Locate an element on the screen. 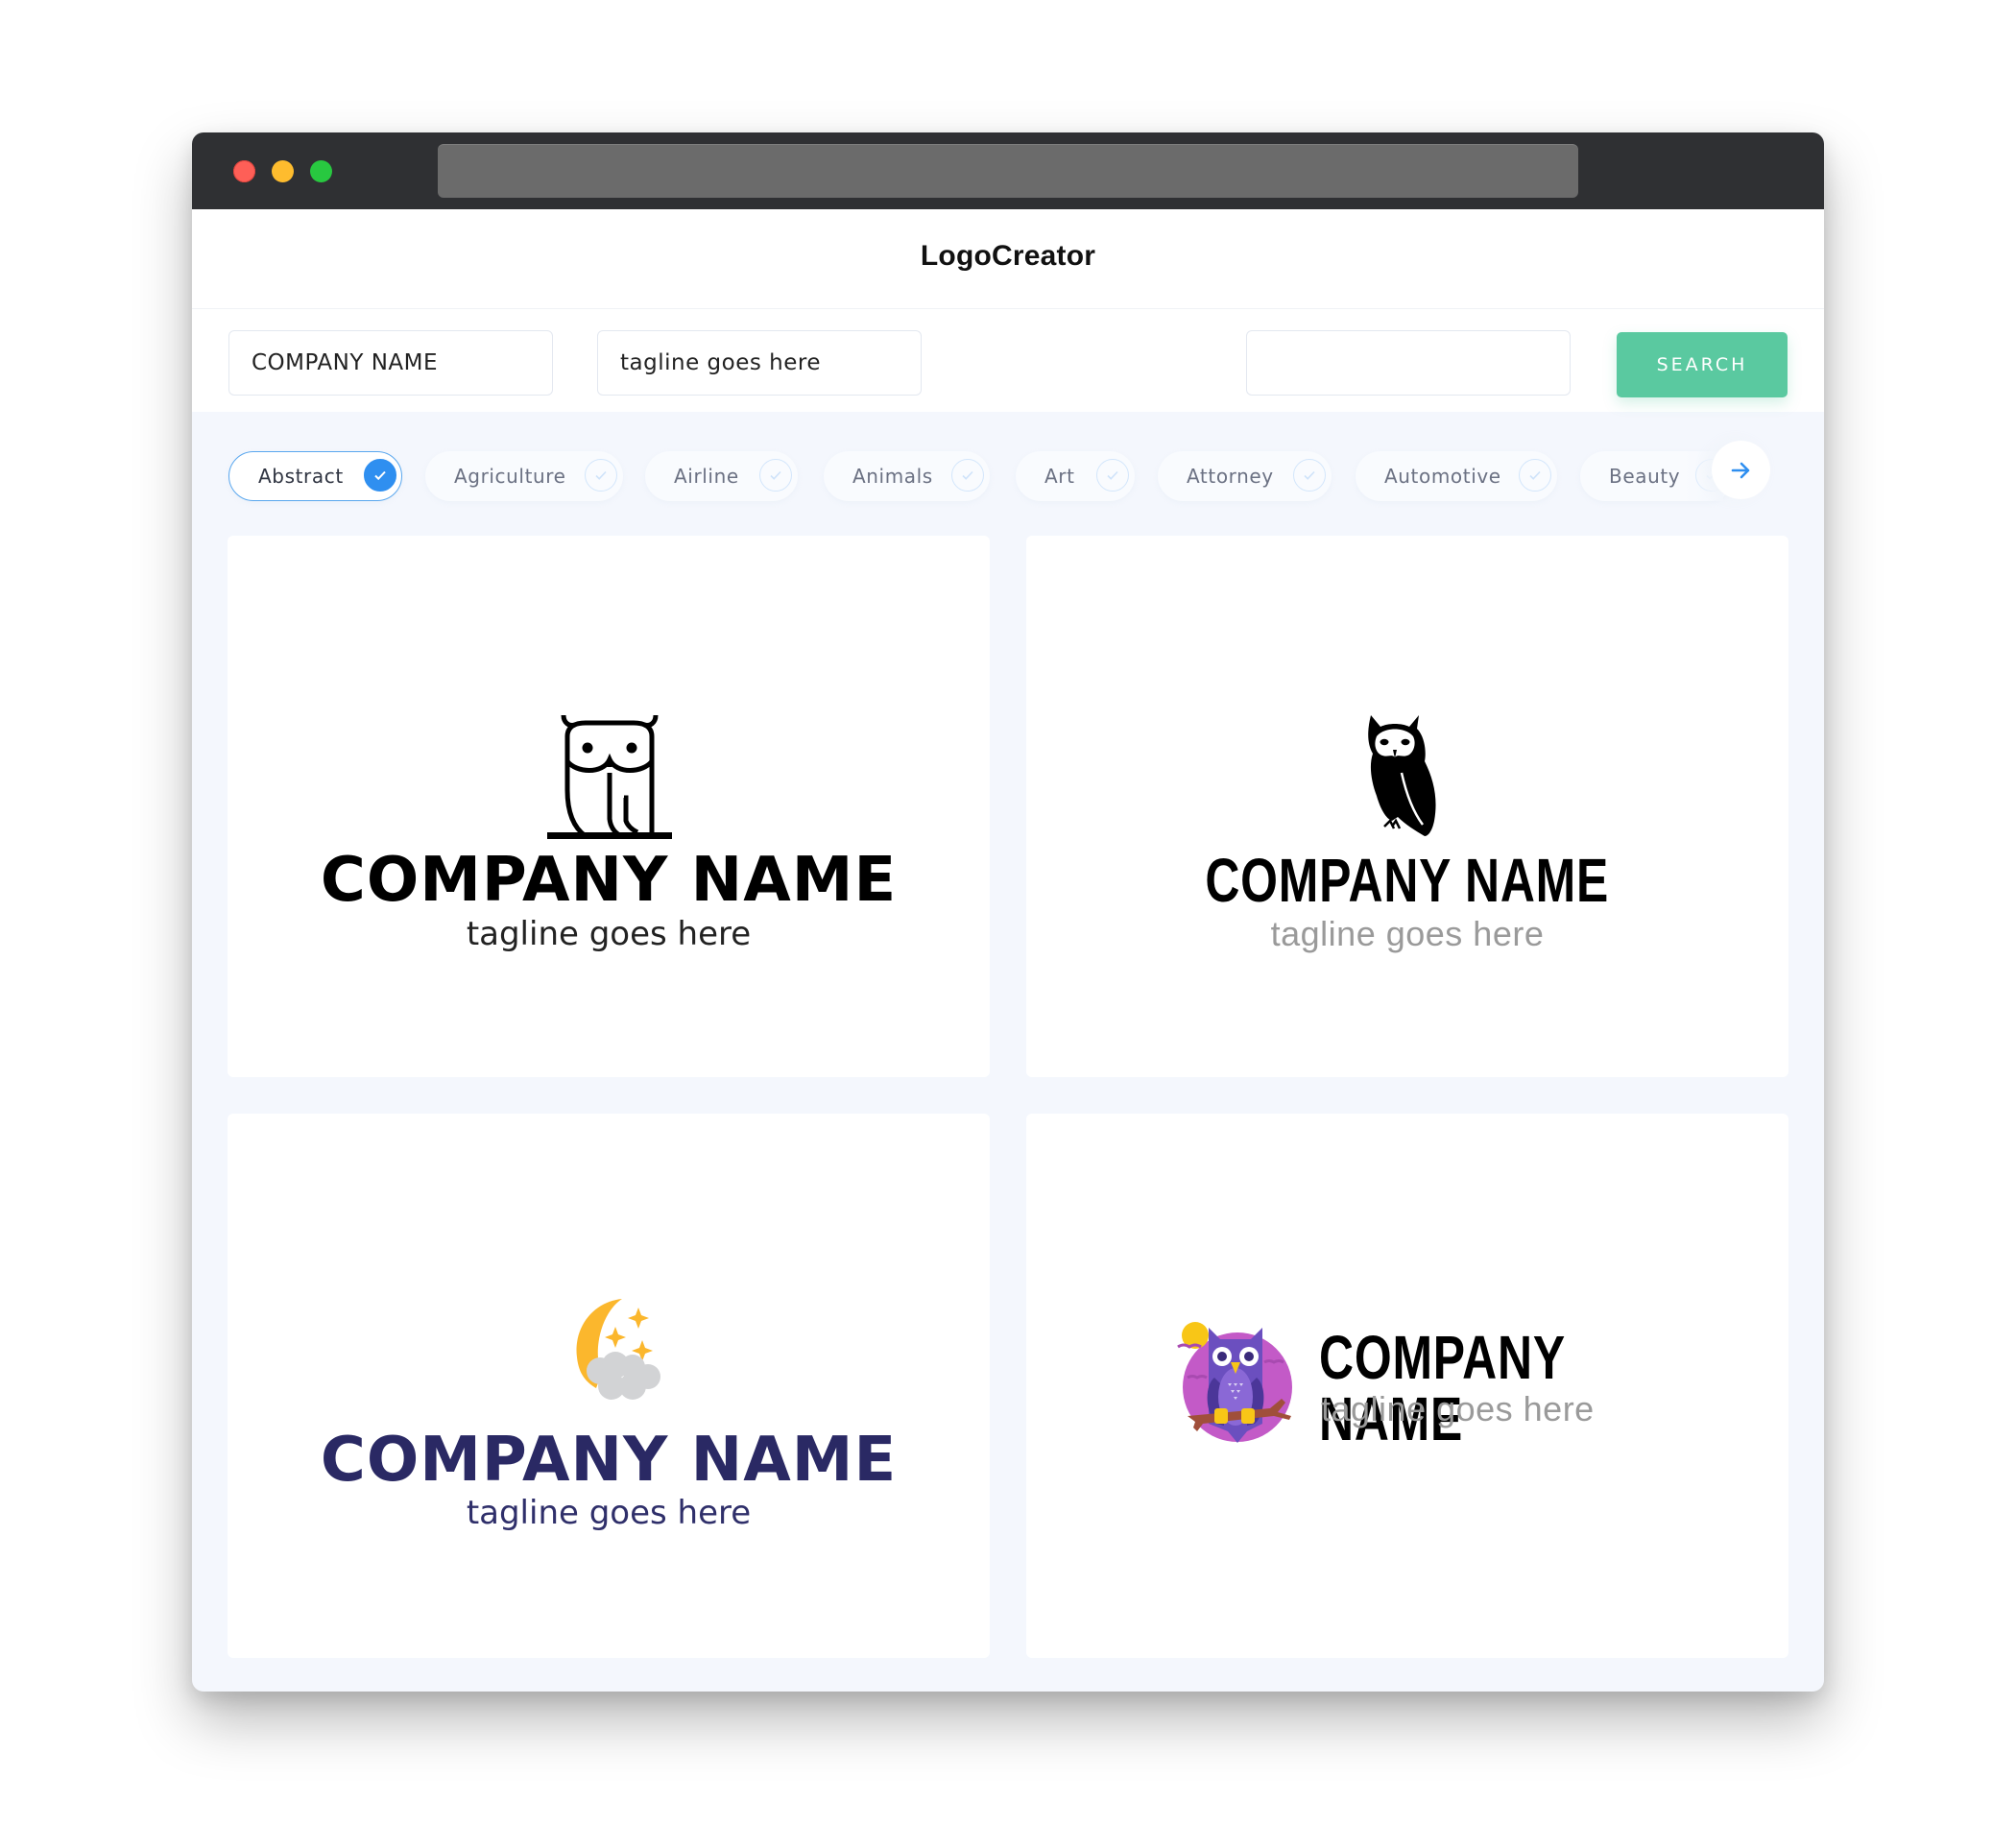 The height and width of the screenshot is (1824, 2016). owl-silhouette-icon is located at coordinates (1402, 776).